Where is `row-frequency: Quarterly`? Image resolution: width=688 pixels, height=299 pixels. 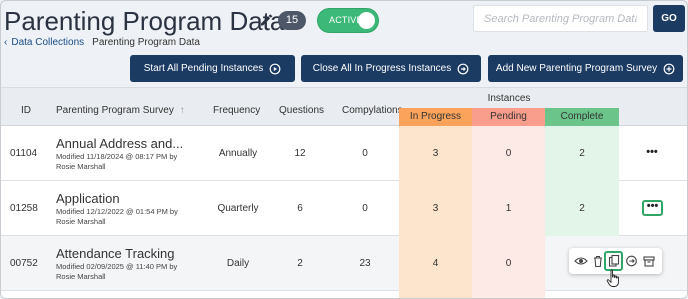
row-frequency: Quarterly is located at coordinates (238, 208).